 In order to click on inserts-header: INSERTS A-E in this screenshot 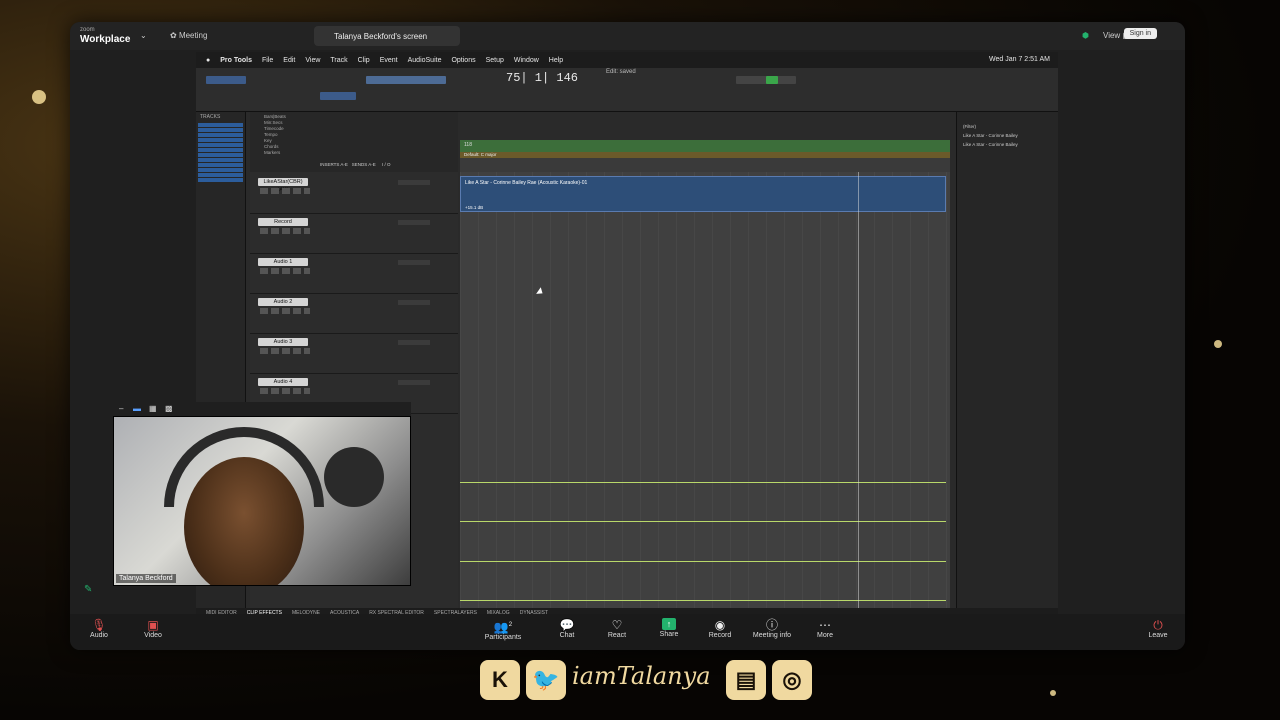, I will do `click(334, 164)`.